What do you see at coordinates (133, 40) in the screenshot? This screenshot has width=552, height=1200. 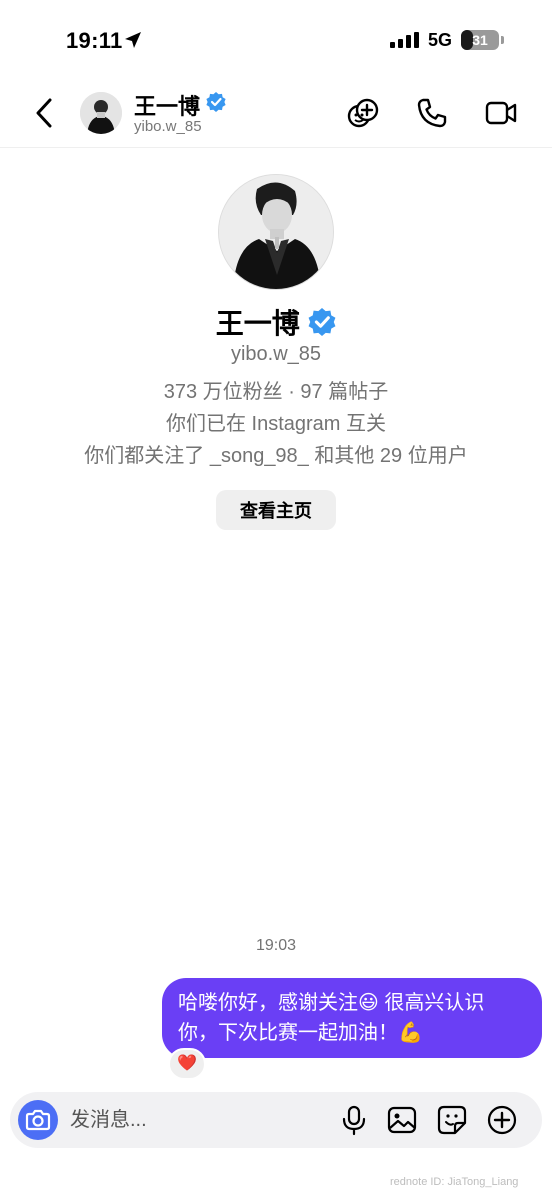 I see `location-arrow-icon` at bounding box center [133, 40].